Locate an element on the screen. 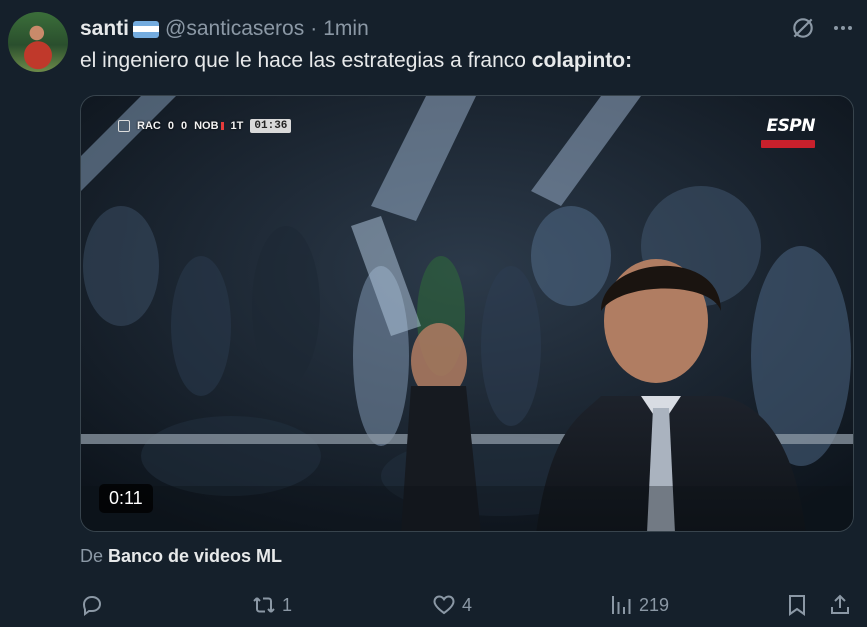  like-button: 4 is located at coordinates (452, 605).